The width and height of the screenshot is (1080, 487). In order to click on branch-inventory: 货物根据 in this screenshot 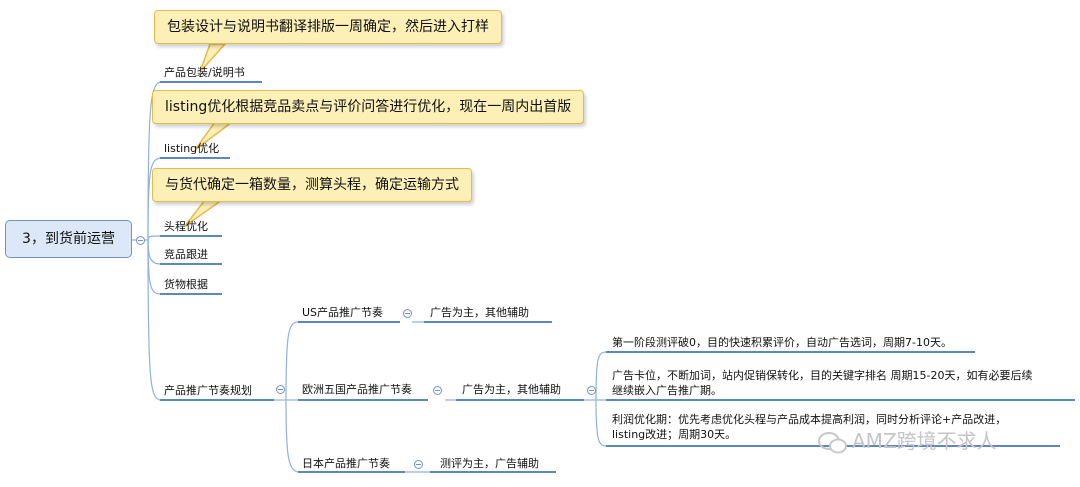, I will do `click(186, 285)`.